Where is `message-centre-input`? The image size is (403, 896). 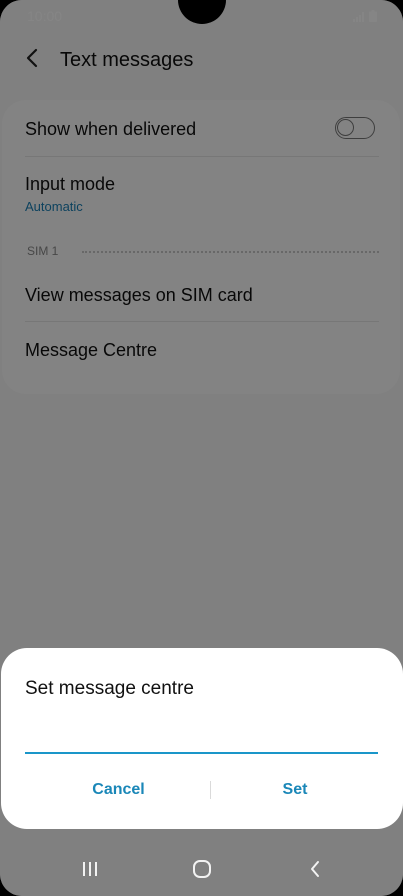 message-centre-input is located at coordinates (201, 737).